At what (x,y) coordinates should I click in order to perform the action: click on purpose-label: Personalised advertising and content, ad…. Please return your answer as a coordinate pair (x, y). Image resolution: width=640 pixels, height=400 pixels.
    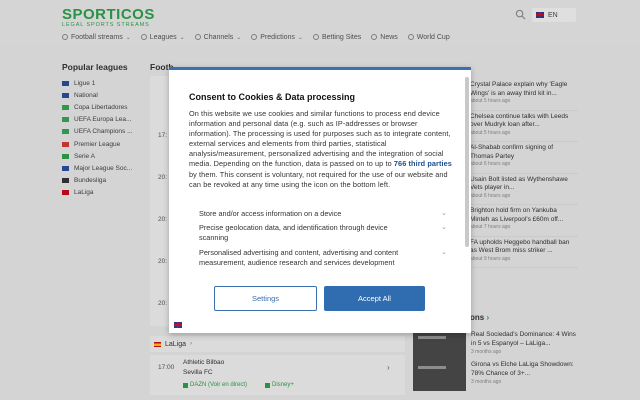
    Looking at the image, I should click on (299, 257).